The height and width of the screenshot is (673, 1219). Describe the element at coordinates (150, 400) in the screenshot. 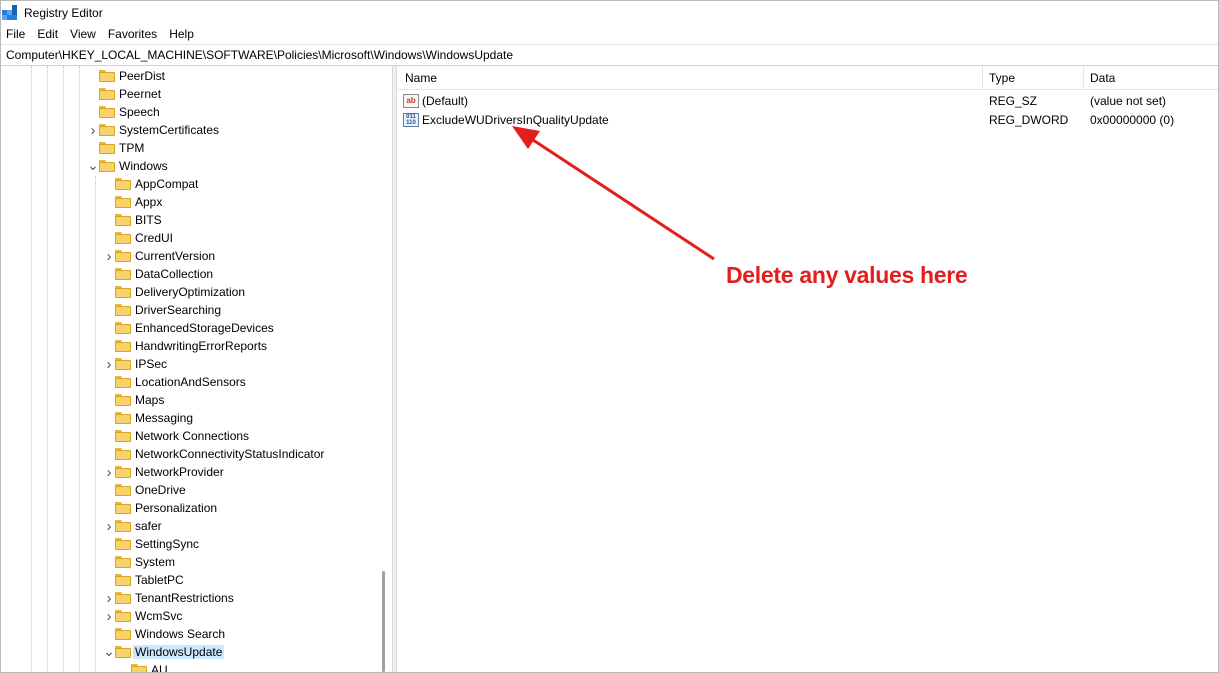

I see `tree-item-label: Maps` at that location.